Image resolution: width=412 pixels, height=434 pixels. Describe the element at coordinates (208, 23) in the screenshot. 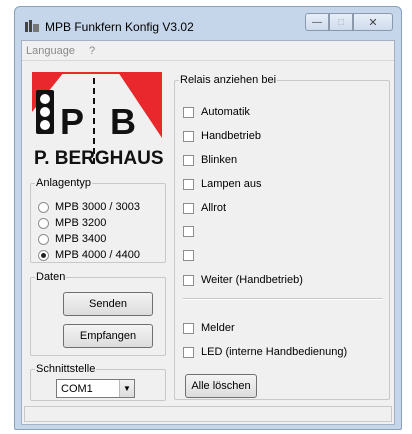

I see `title-bar: MPB Funkfern Konfig V3.02 — □ ✕` at that location.